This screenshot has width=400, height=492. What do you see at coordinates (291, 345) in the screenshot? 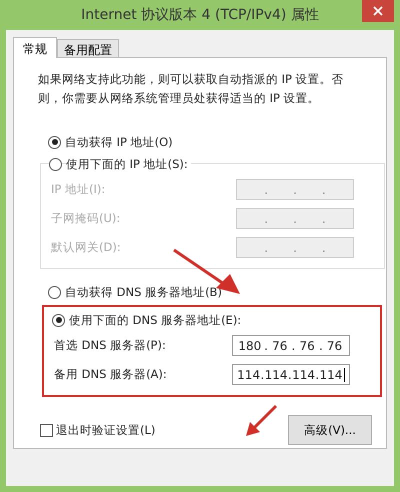
I see `ip-address-field: 180 . 76 . 76 . 76` at bounding box center [291, 345].